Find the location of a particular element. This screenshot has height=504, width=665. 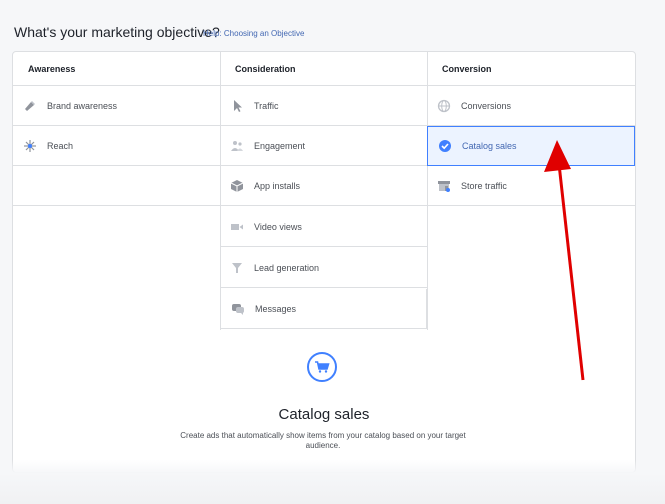

annotation-arrow is located at coordinates (564, 260).